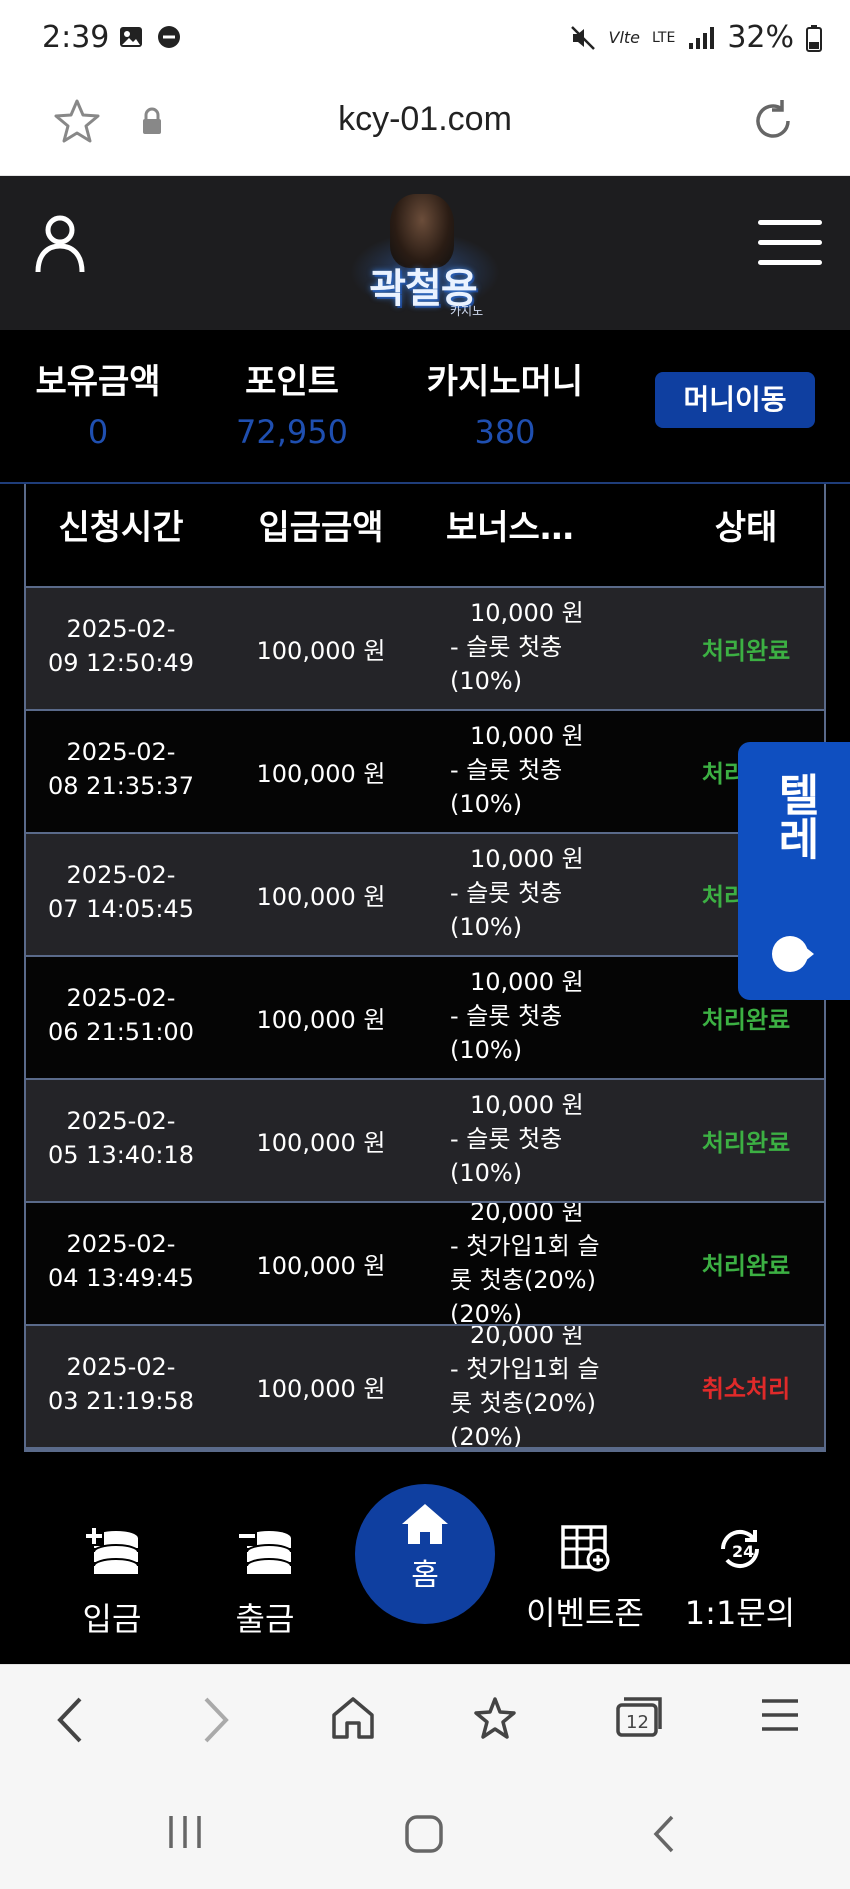 The height and width of the screenshot is (1889, 850). I want to click on deposit-icon, so click(111, 1550).